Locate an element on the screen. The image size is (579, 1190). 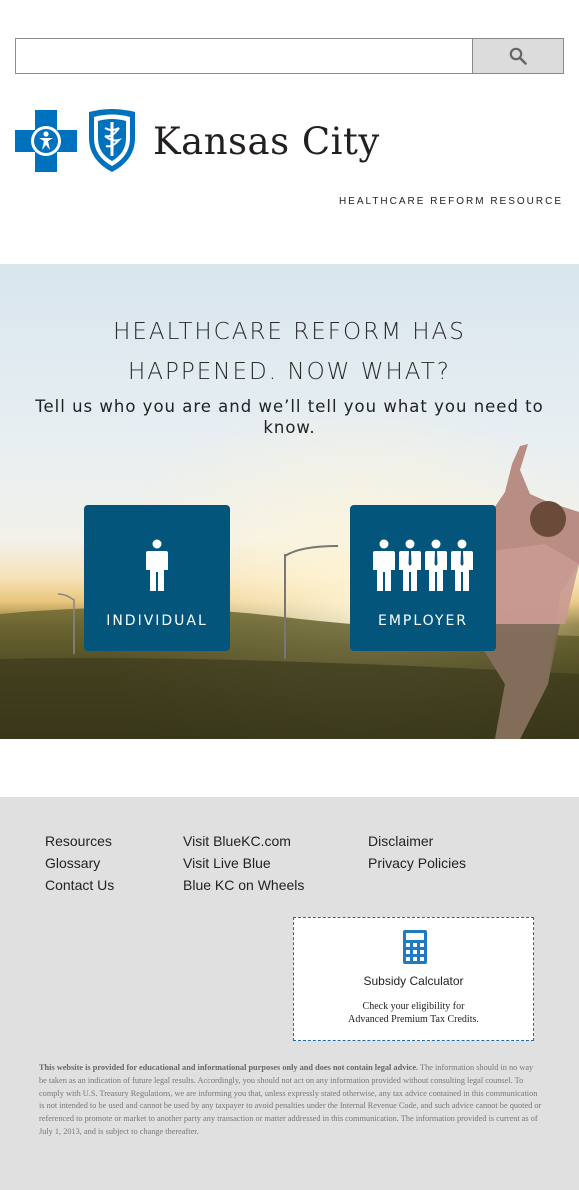
individual-button: INDIVIDUAL is located at coordinates (157, 578).